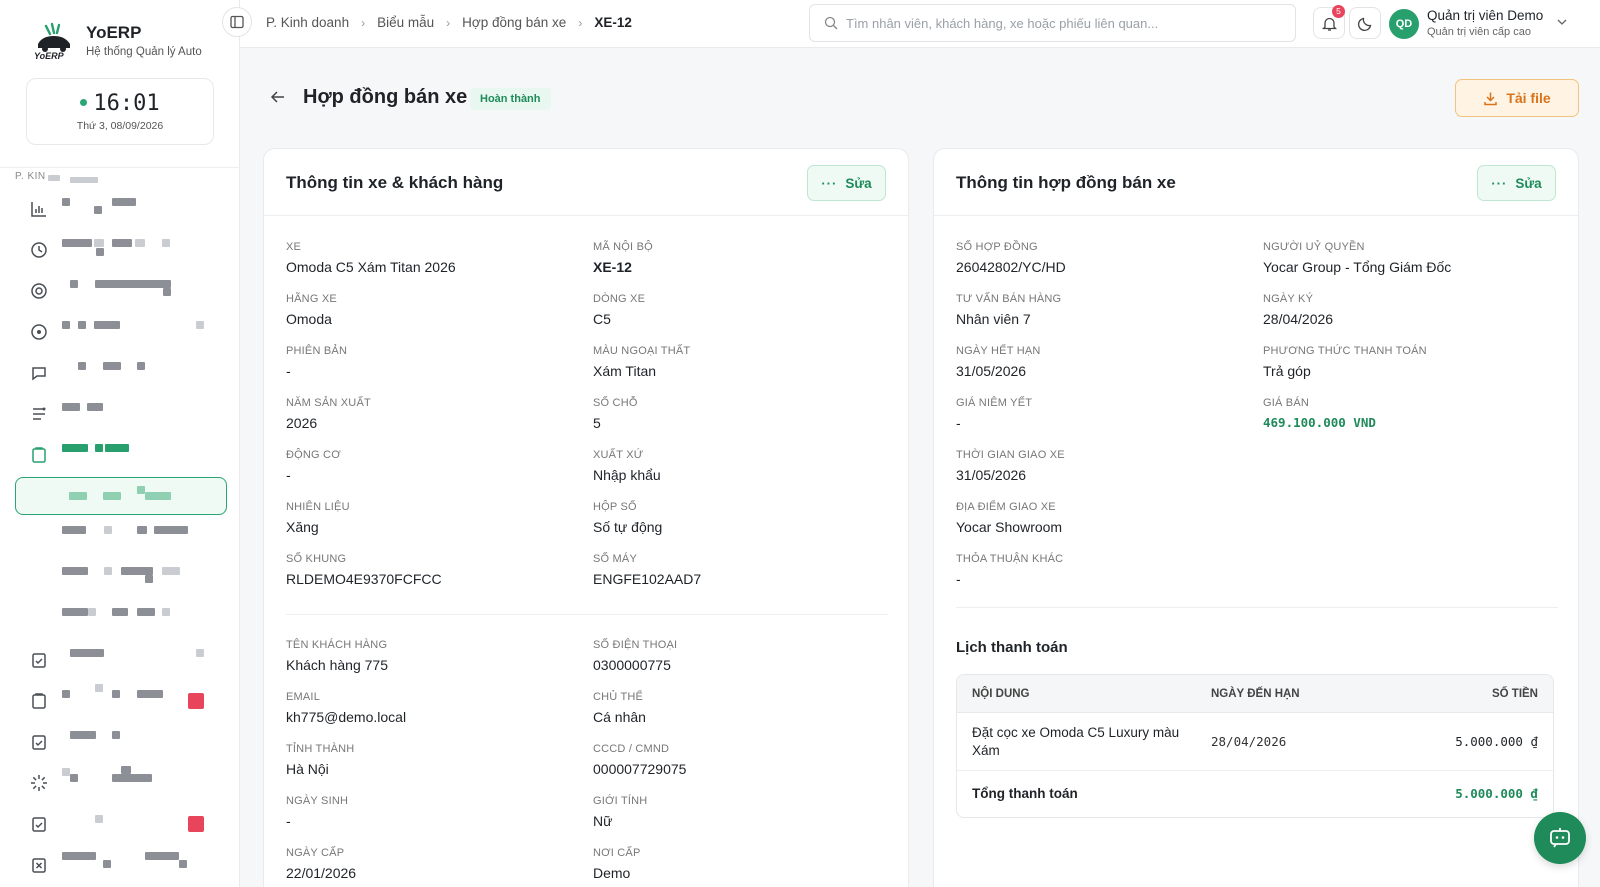 Image resolution: width=1600 pixels, height=887 pixels. What do you see at coordinates (1319, 413) in the screenshot?
I see `field-sale-price: Giá bán 469.100.000 VND` at bounding box center [1319, 413].